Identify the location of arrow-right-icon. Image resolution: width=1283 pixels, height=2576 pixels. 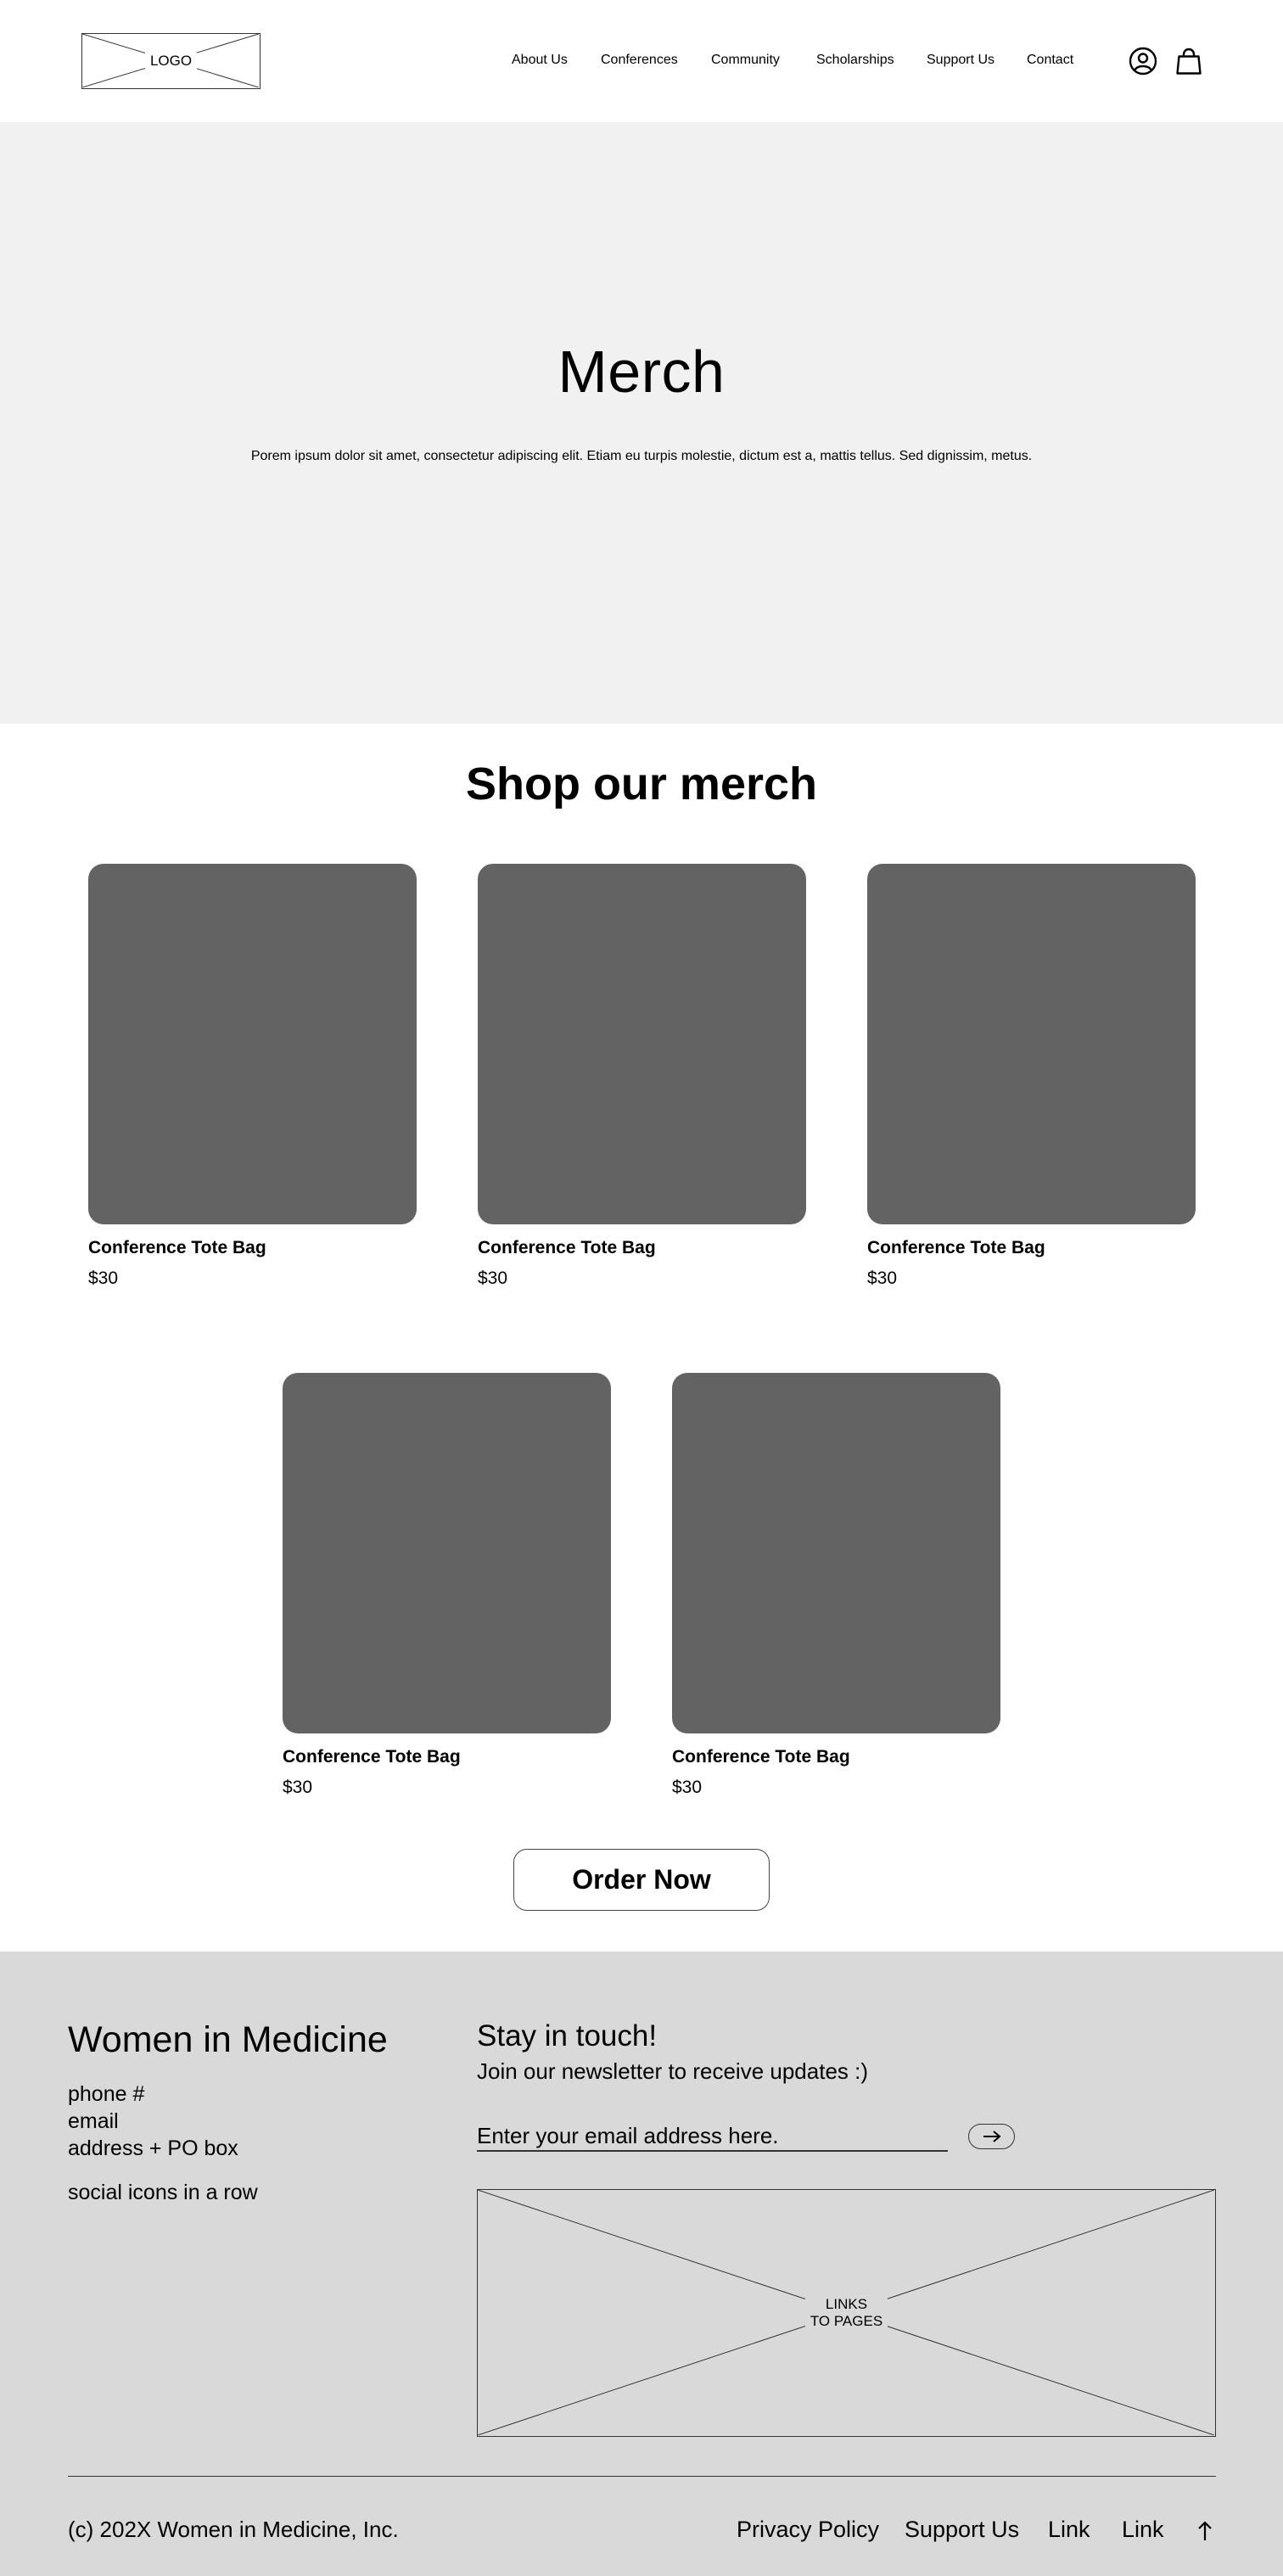
(992, 2136).